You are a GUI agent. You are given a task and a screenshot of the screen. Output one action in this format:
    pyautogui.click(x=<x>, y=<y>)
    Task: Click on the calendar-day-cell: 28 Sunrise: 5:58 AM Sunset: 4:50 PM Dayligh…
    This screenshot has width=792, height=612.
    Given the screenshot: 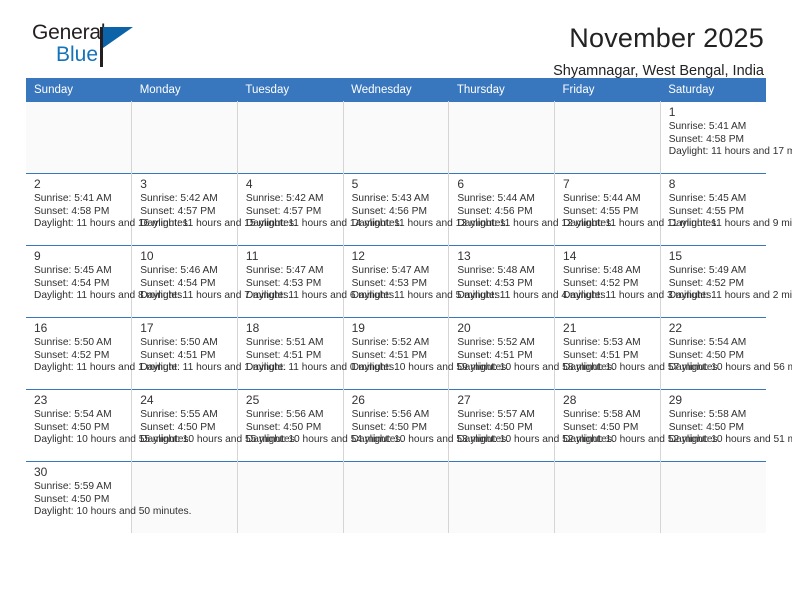 What is the action you would take?
    pyautogui.click(x=637, y=425)
    